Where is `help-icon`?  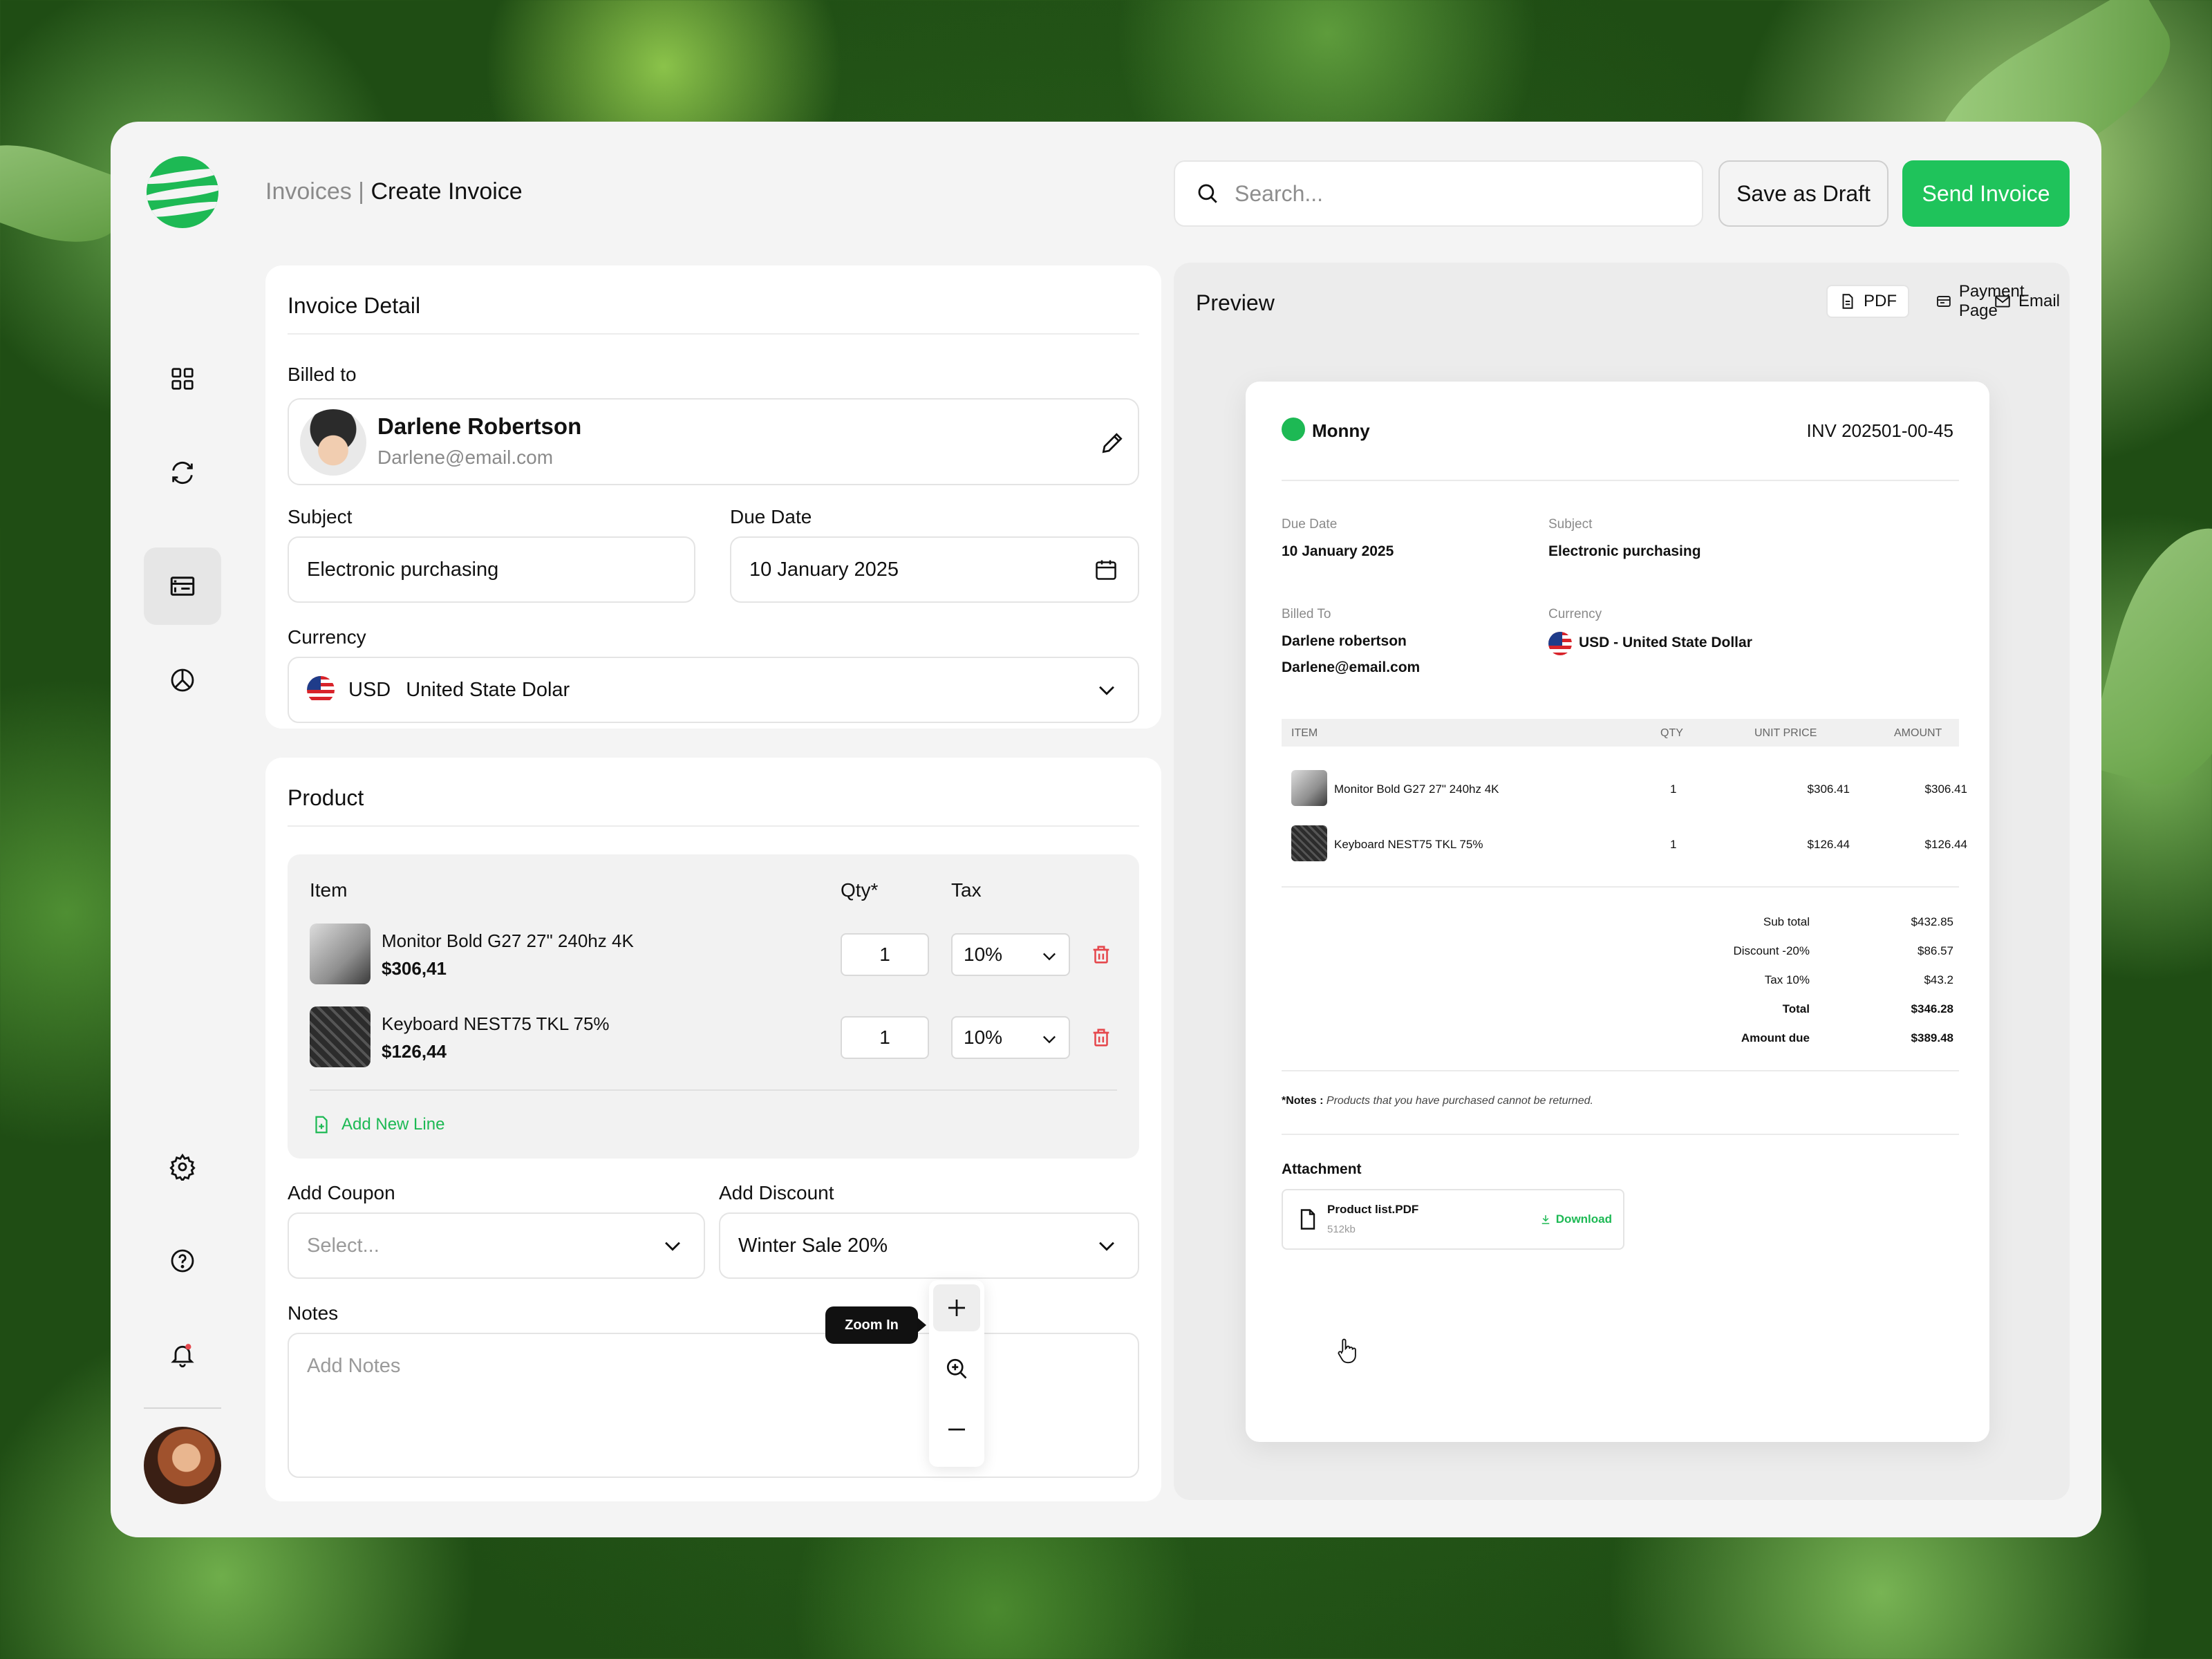 help-icon is located at coordinates (182, 1261).